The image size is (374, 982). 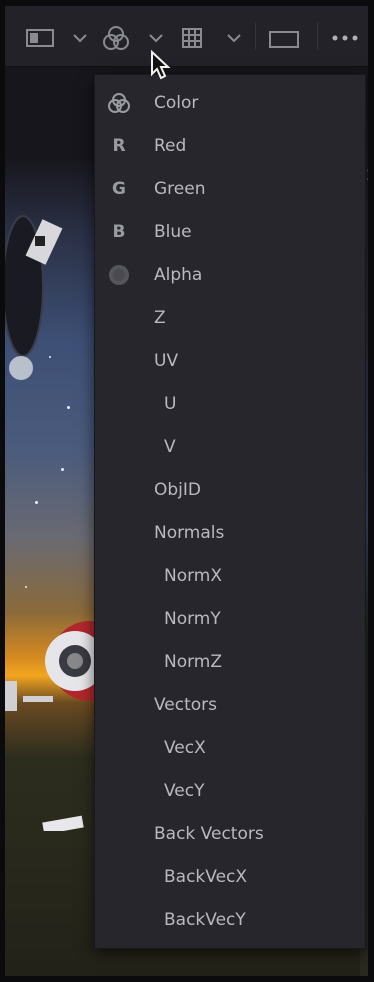 What do you see at coordinates (345, 38) in the screenshot?
I see `more-options-icon` at bounding box center [345, 38].